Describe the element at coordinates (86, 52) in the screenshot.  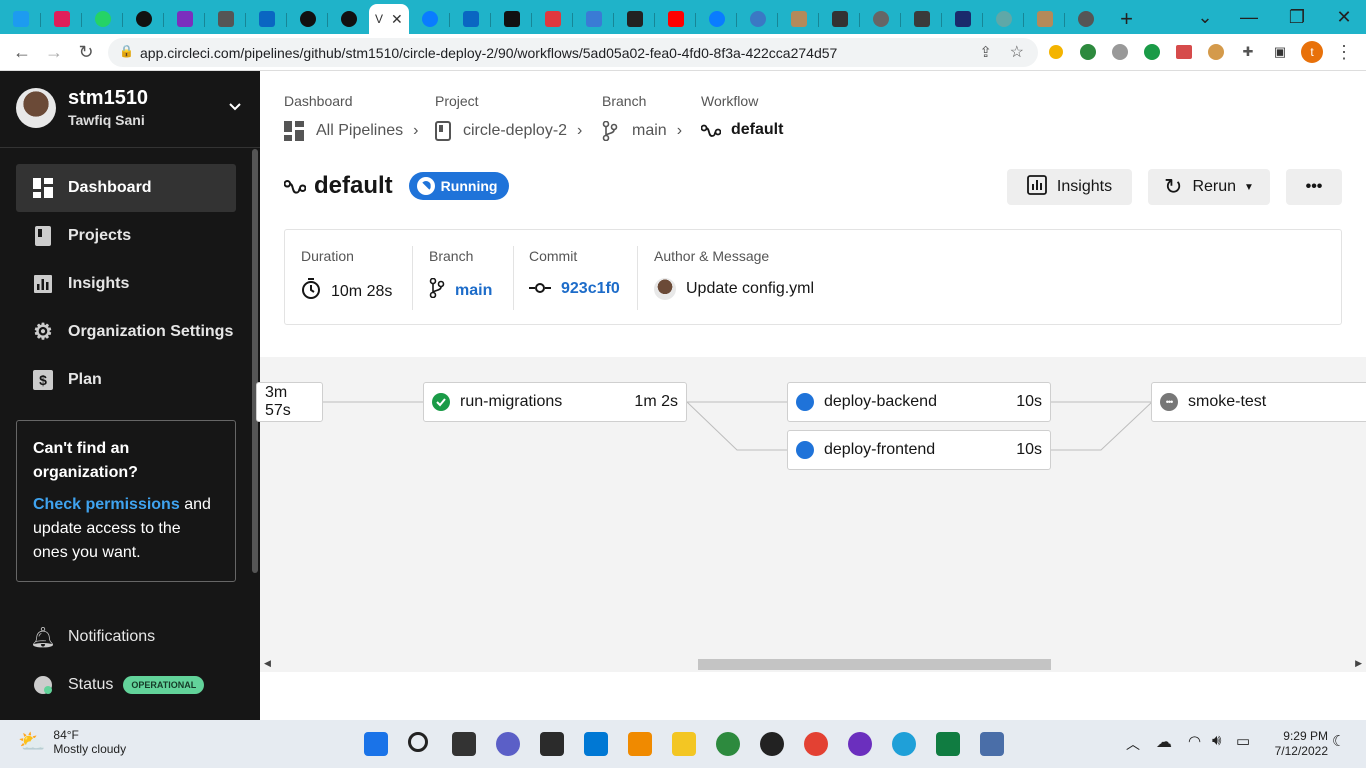
I see `reload-icon: ↻` at that location.